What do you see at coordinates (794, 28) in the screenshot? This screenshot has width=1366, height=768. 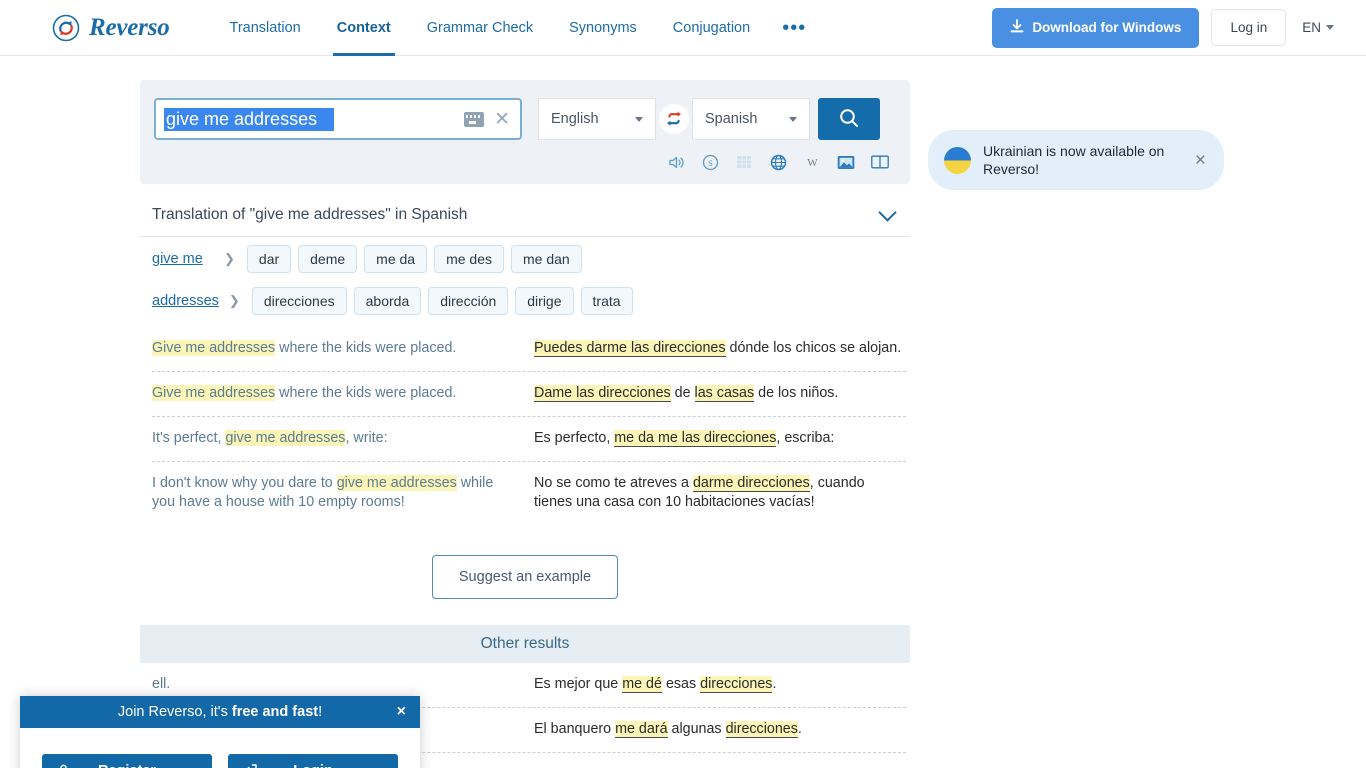 I see `nav-more-icon: •••` at bounding box center [794, 28].